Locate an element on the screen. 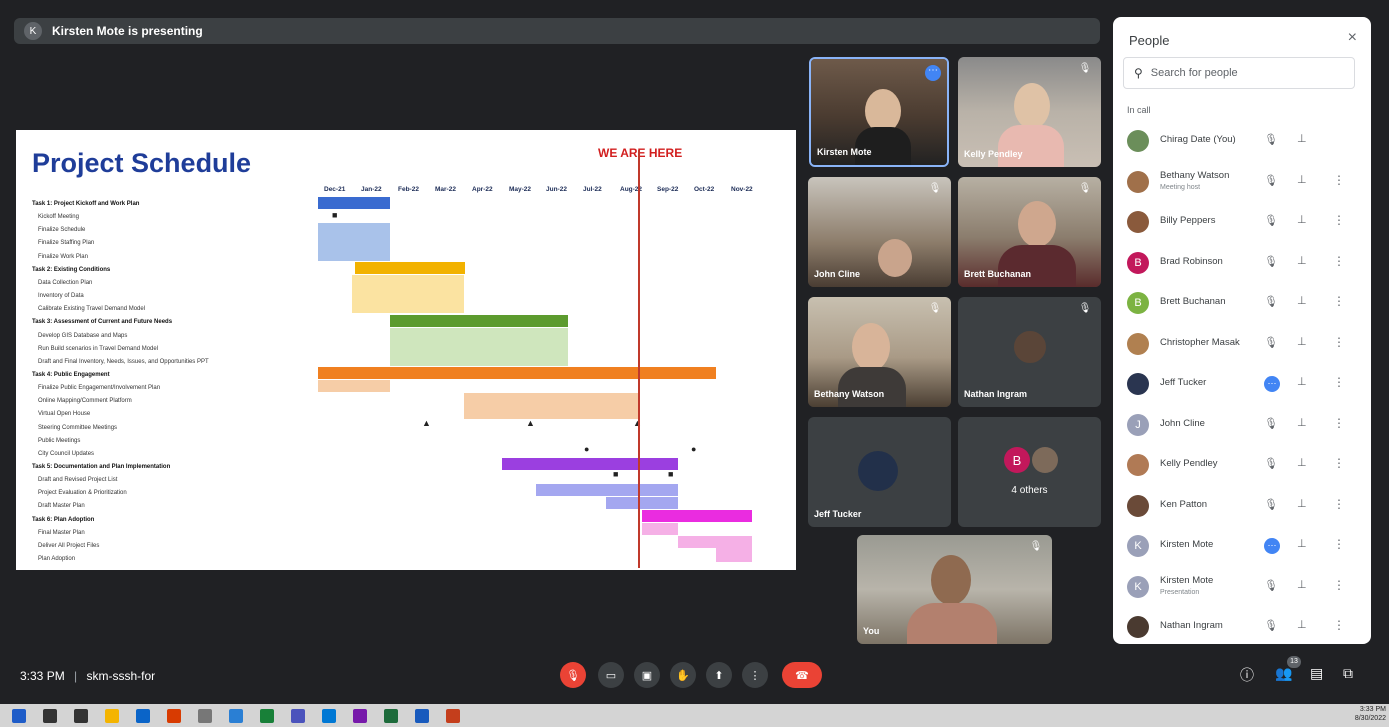 This screenshot has height=727, width=1389. more-options-icon: ⋯ is located at coordinates (933, 73).